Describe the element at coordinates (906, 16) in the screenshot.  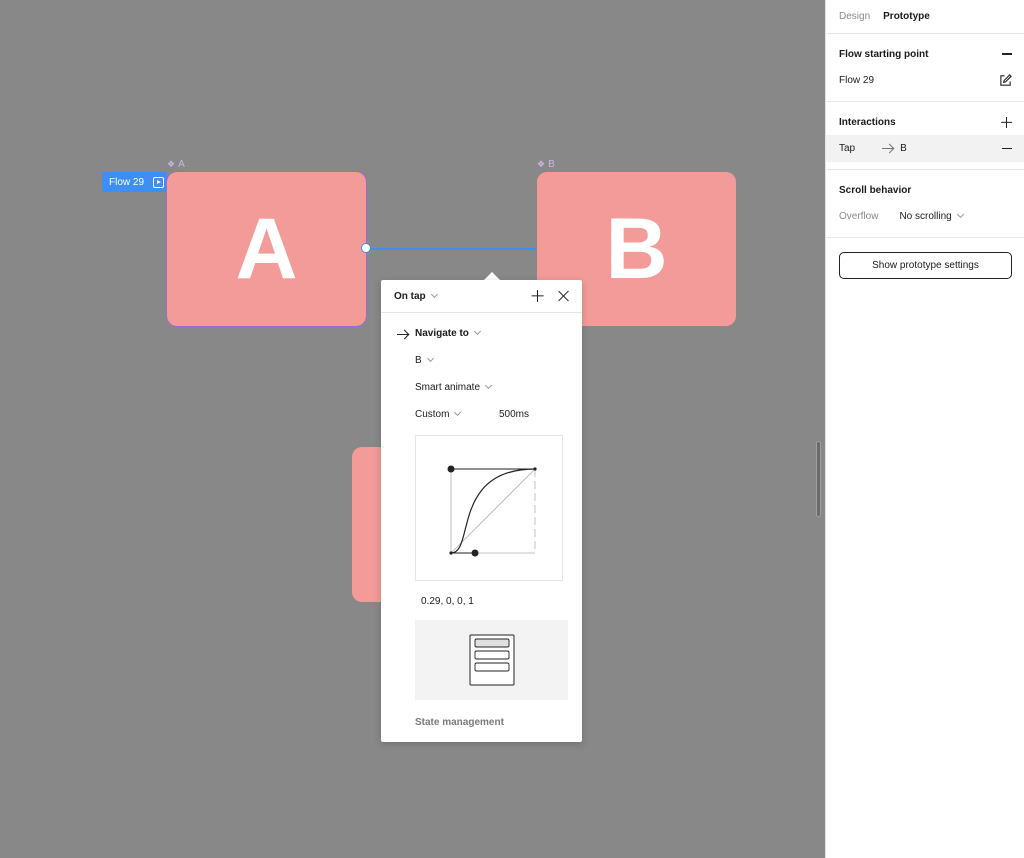
I see `tab-prototype: Prototype` at that location.